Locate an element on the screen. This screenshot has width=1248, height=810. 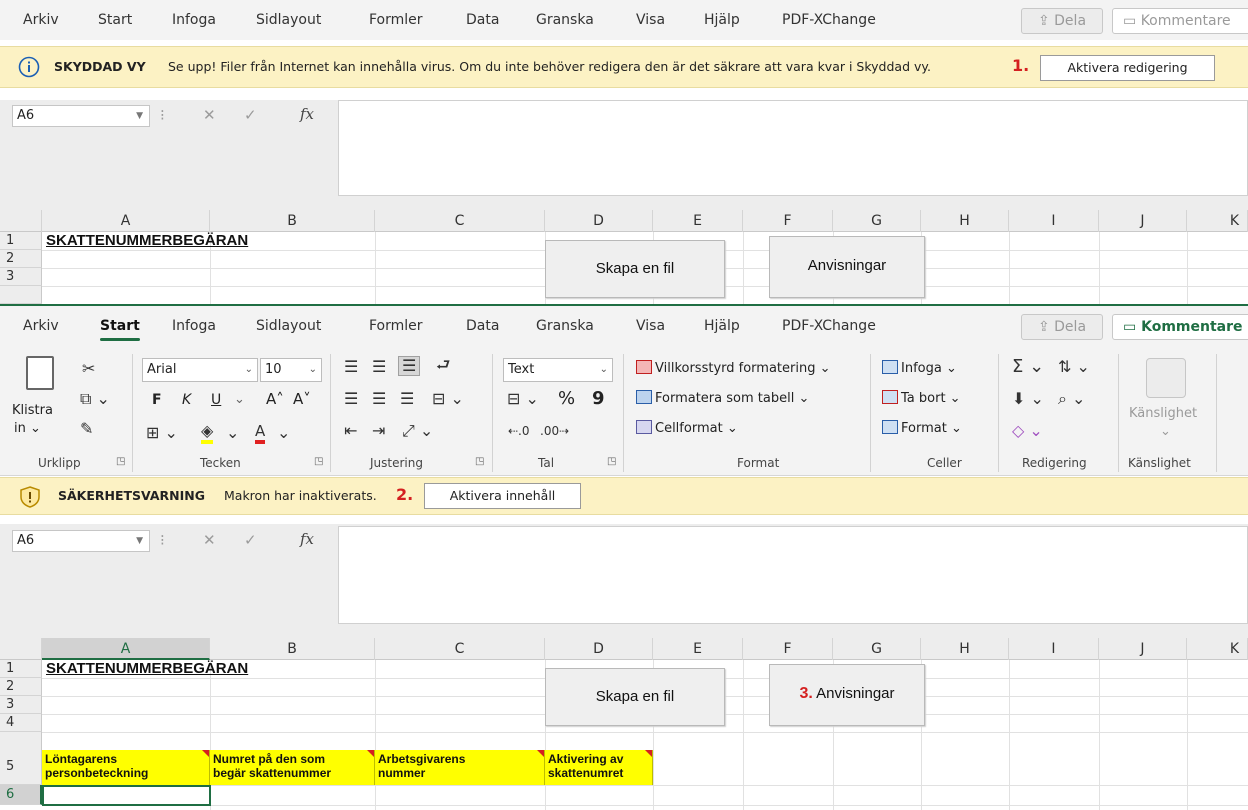
font-color-icon: A is located at coordinates (260, 433).